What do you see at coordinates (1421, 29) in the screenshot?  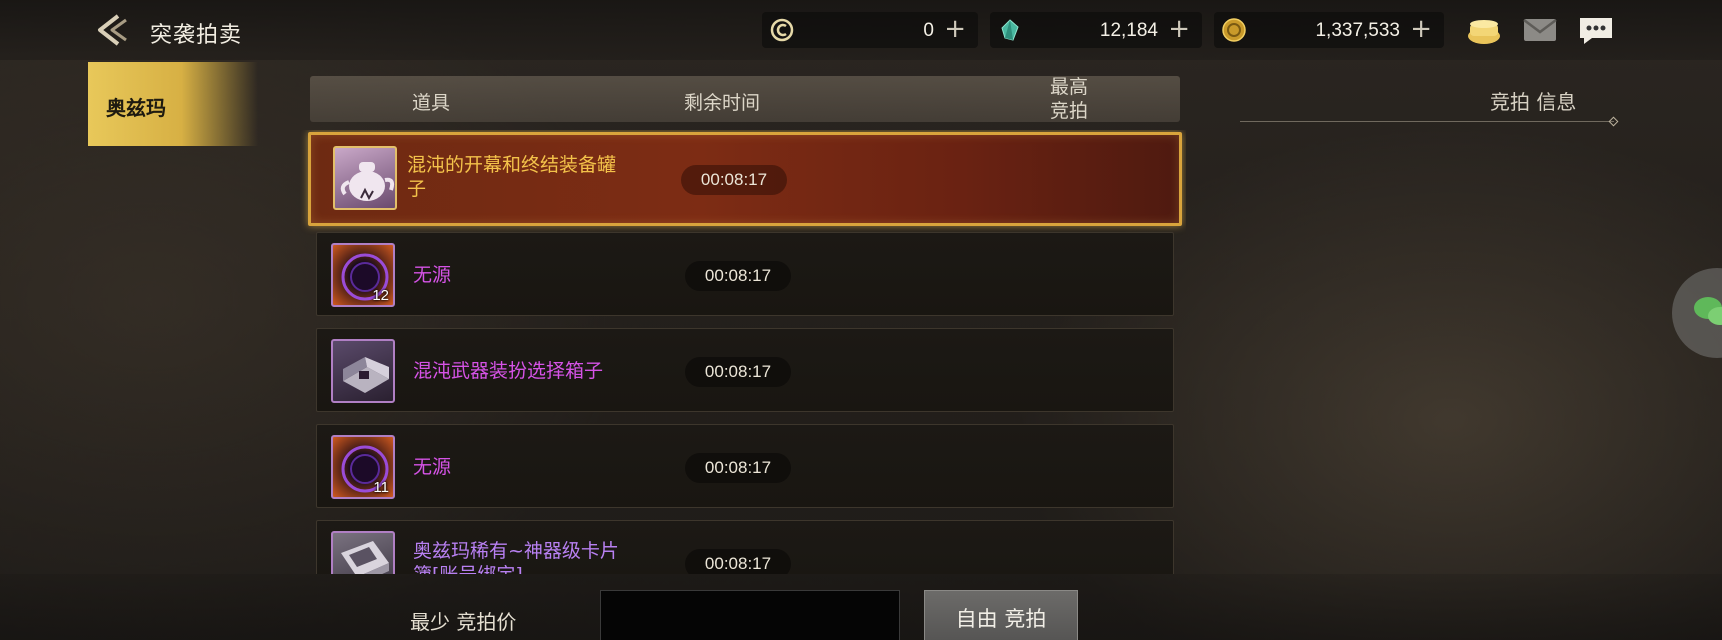 I see `add-gold-button: +` at bounding box center [1421, 29].